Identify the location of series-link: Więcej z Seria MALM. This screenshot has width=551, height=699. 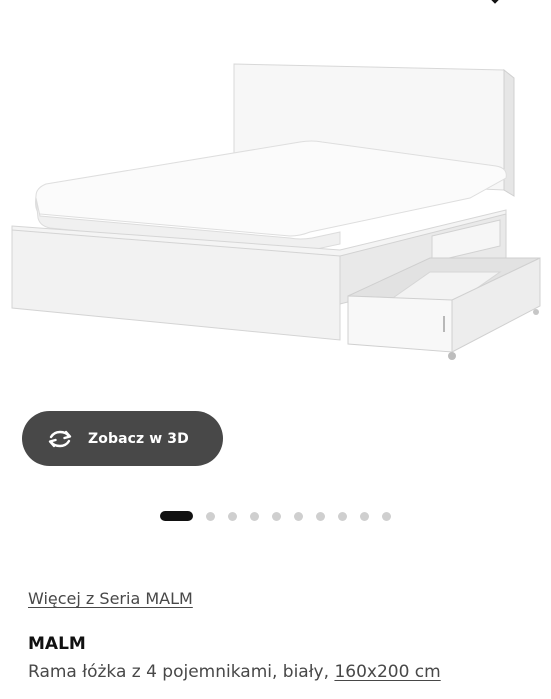
(110, 598).